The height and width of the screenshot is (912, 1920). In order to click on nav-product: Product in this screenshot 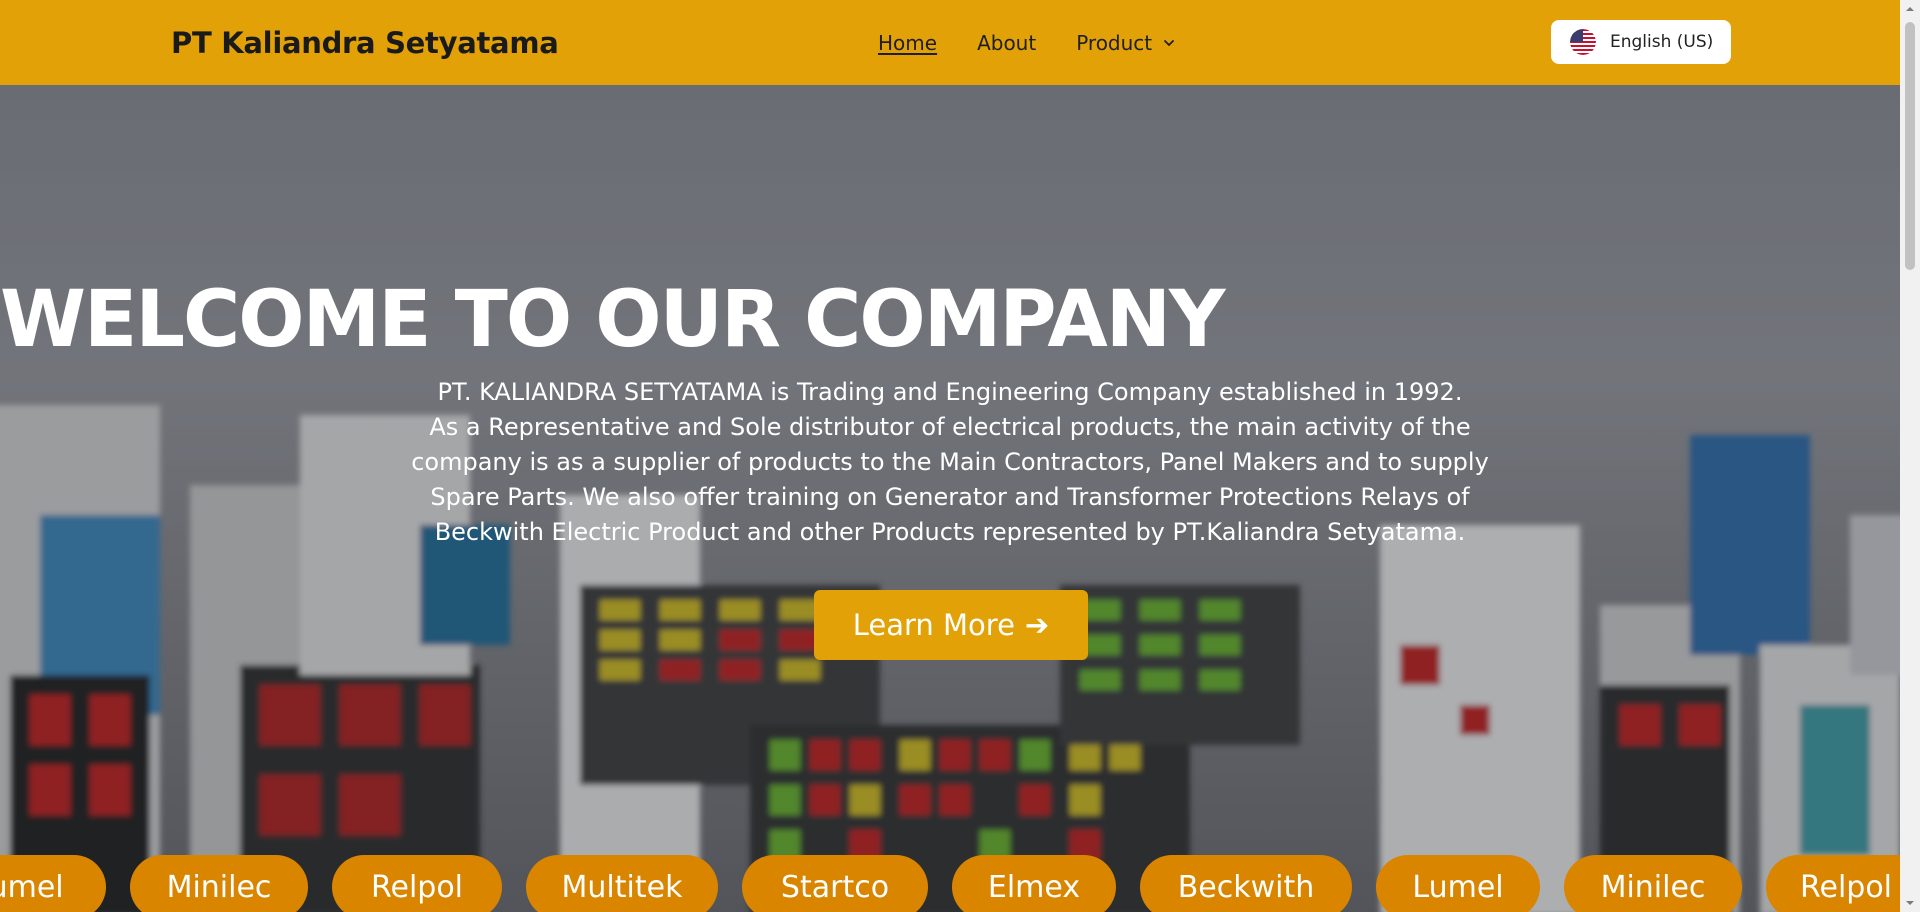, I will do `click(1125, 42)`.